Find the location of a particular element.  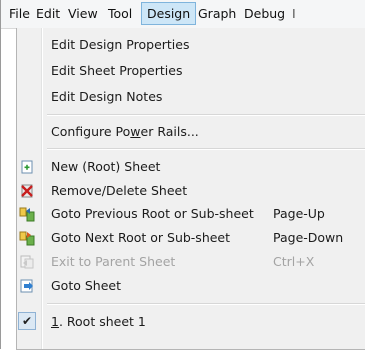

menu-debug: Debug is located at coordinates (264, 13).